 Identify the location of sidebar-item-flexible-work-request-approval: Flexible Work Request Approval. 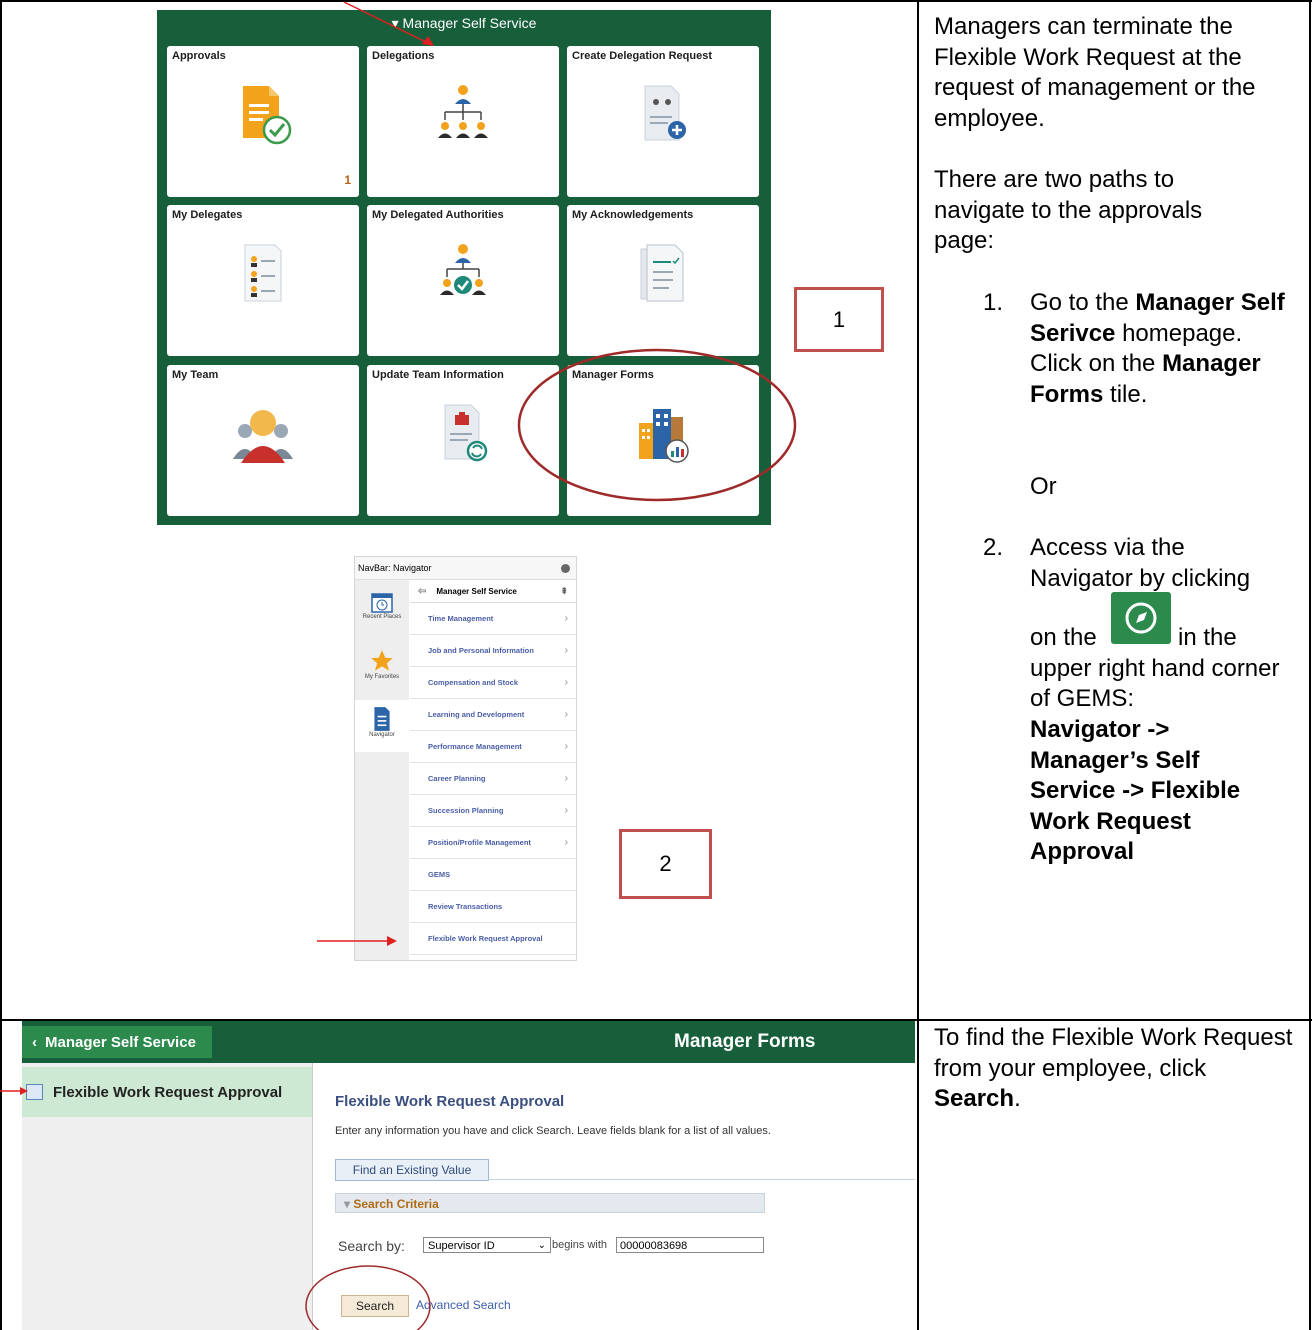
(167, 1092).